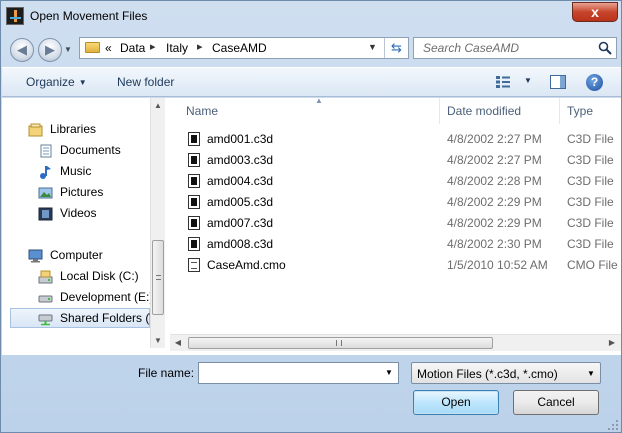  What do you see at coordinates (240, 139) in the screenshot?
I see `file-name: amd001.c3d` at bounding box center [240, 139].